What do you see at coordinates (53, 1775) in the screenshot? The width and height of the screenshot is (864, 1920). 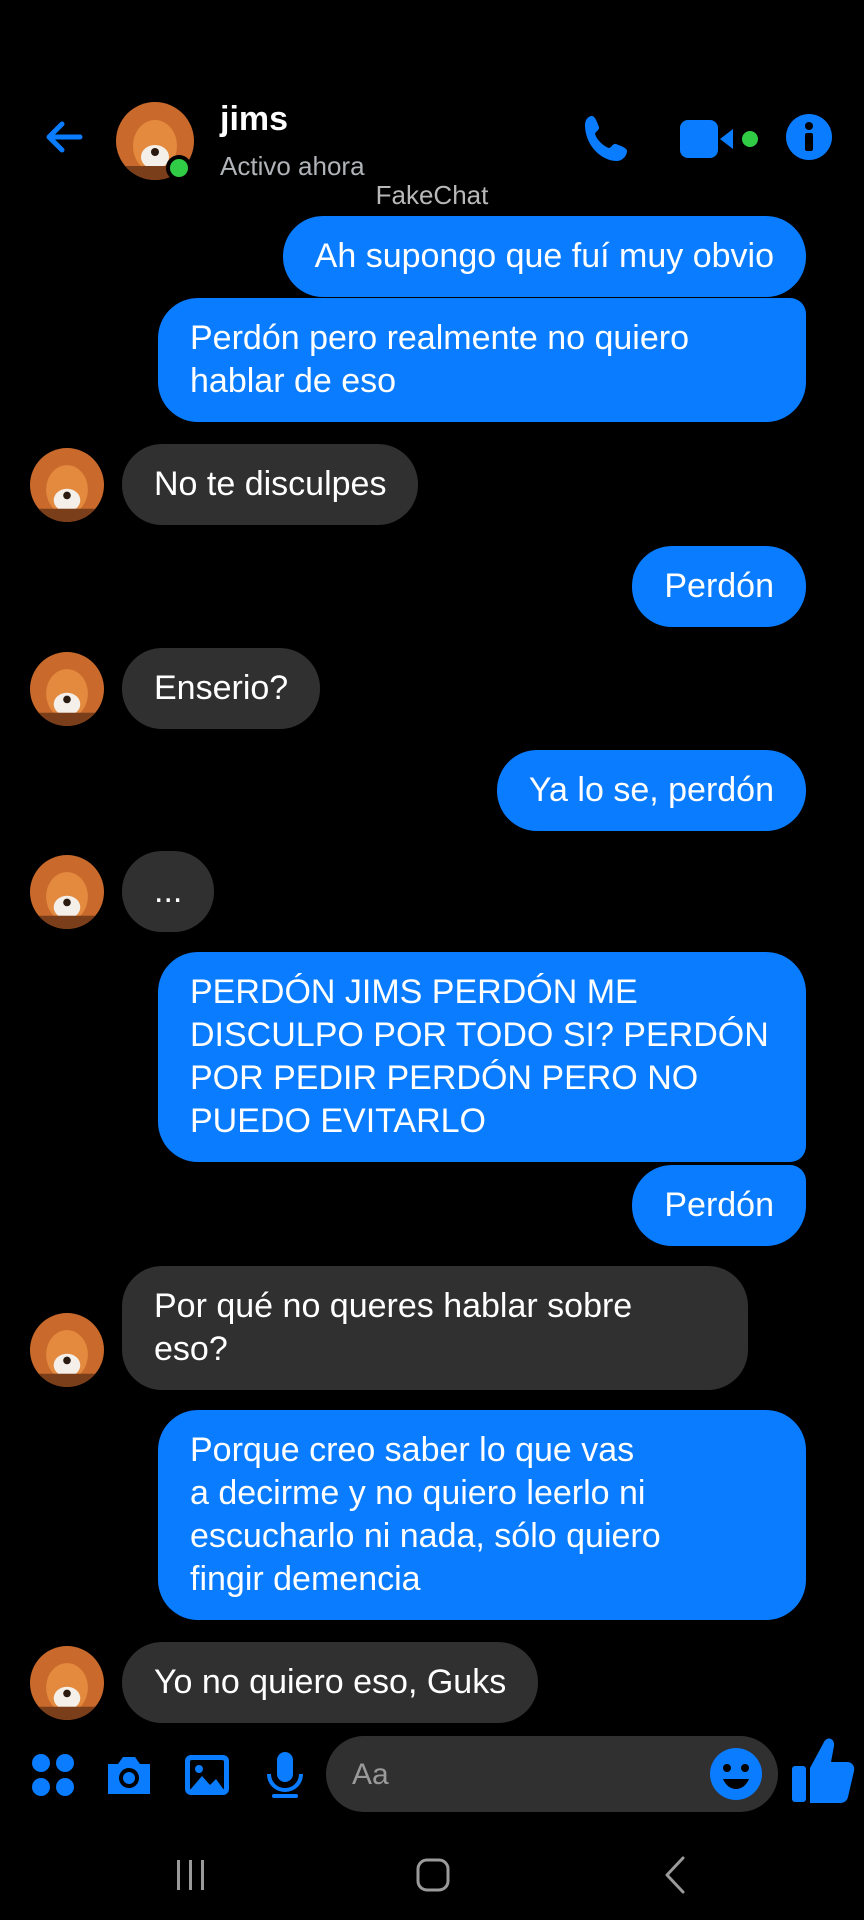 I see `apps-grid-icon` at bounding box center [53, 1775].